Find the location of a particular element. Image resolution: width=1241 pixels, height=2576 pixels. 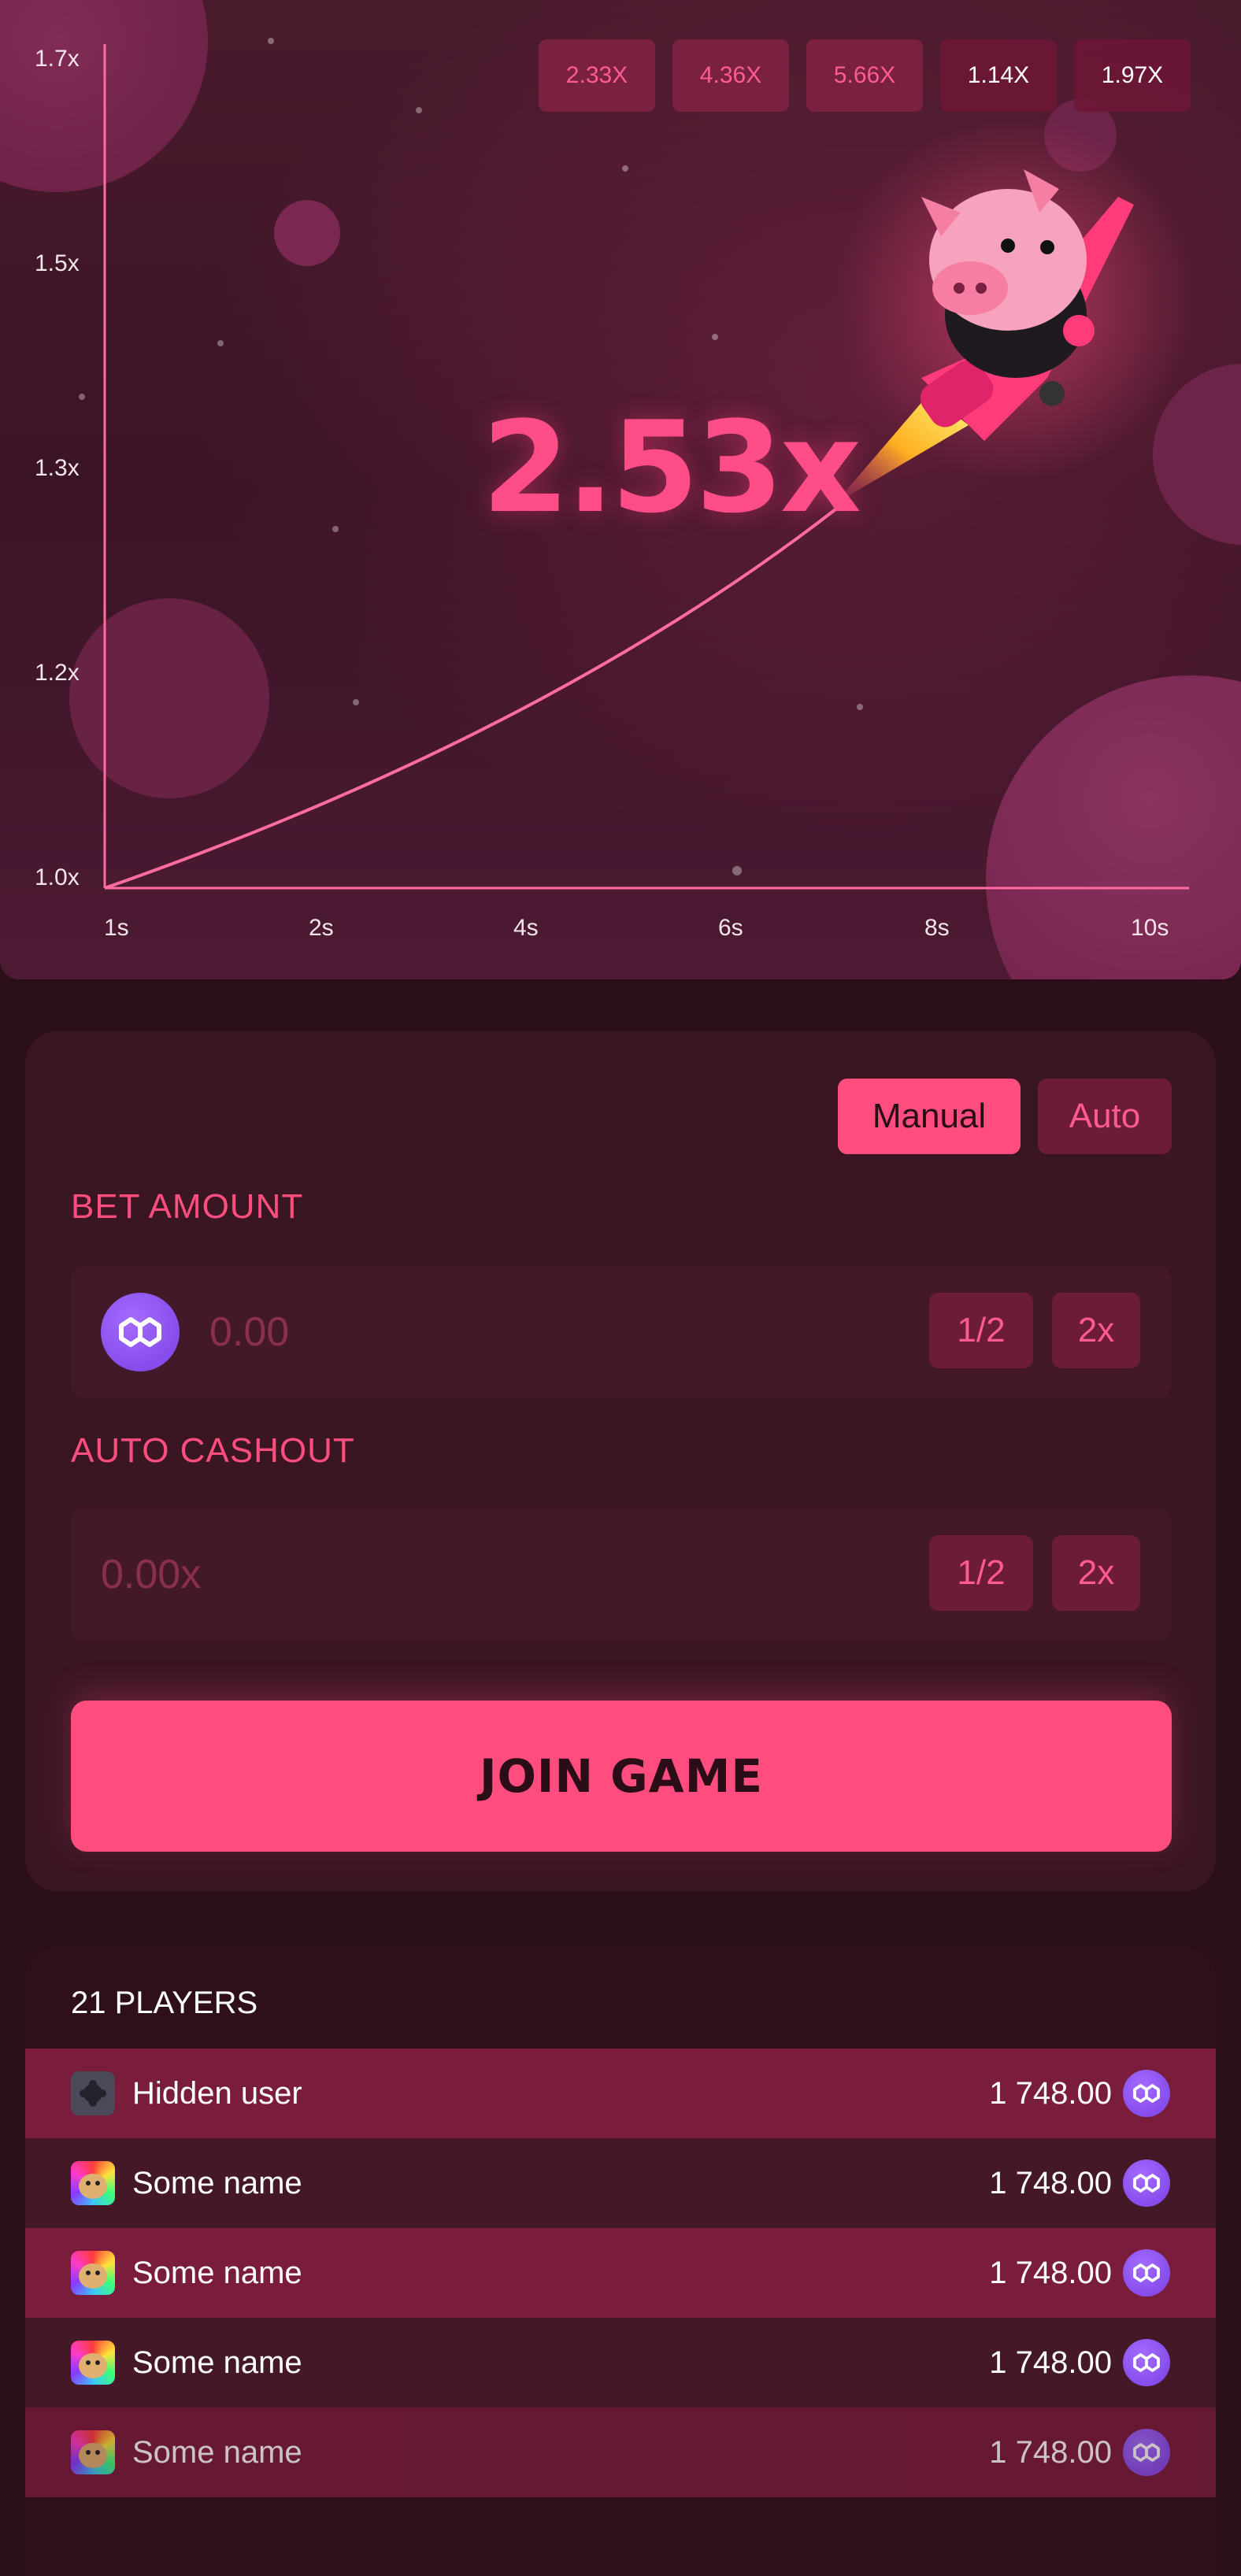

pig-rocket-icon is located at coordinates (1016, 311).